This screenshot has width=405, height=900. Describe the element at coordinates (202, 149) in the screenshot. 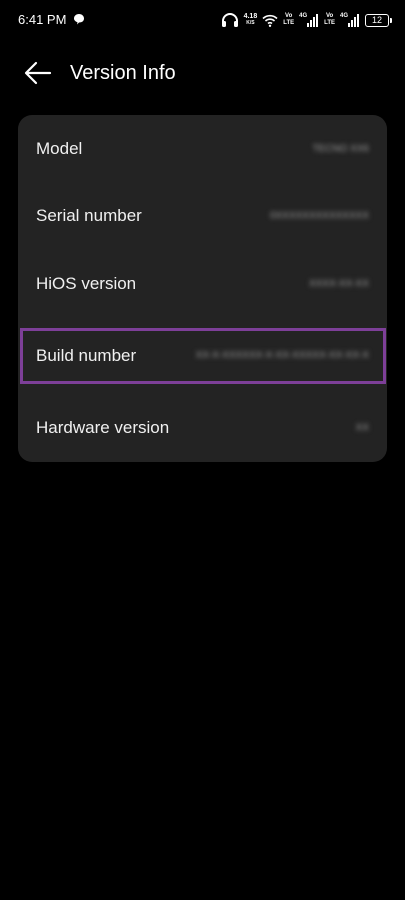

I see `row-model: Model TECNO XX6` at that location.